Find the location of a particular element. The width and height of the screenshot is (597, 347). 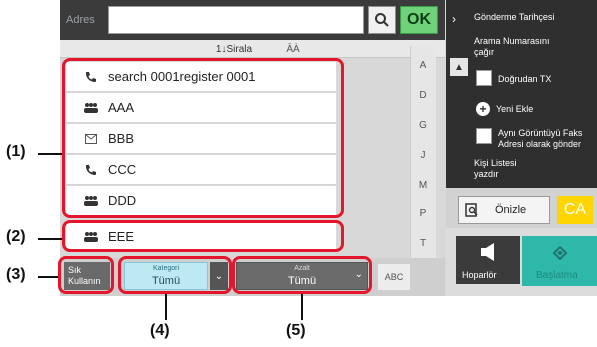

add-new-label: Yeni Ekle is located at coordinates (546, 109).